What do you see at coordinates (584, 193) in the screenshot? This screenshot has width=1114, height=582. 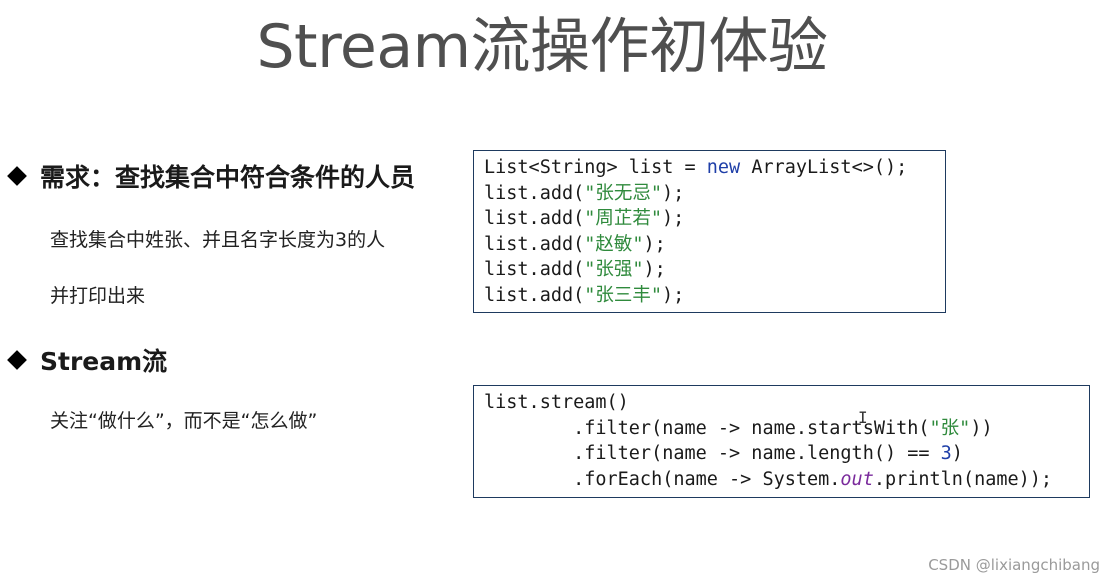 I see `code-line: list.add("张无忌");` at bounding box center [584, 193].